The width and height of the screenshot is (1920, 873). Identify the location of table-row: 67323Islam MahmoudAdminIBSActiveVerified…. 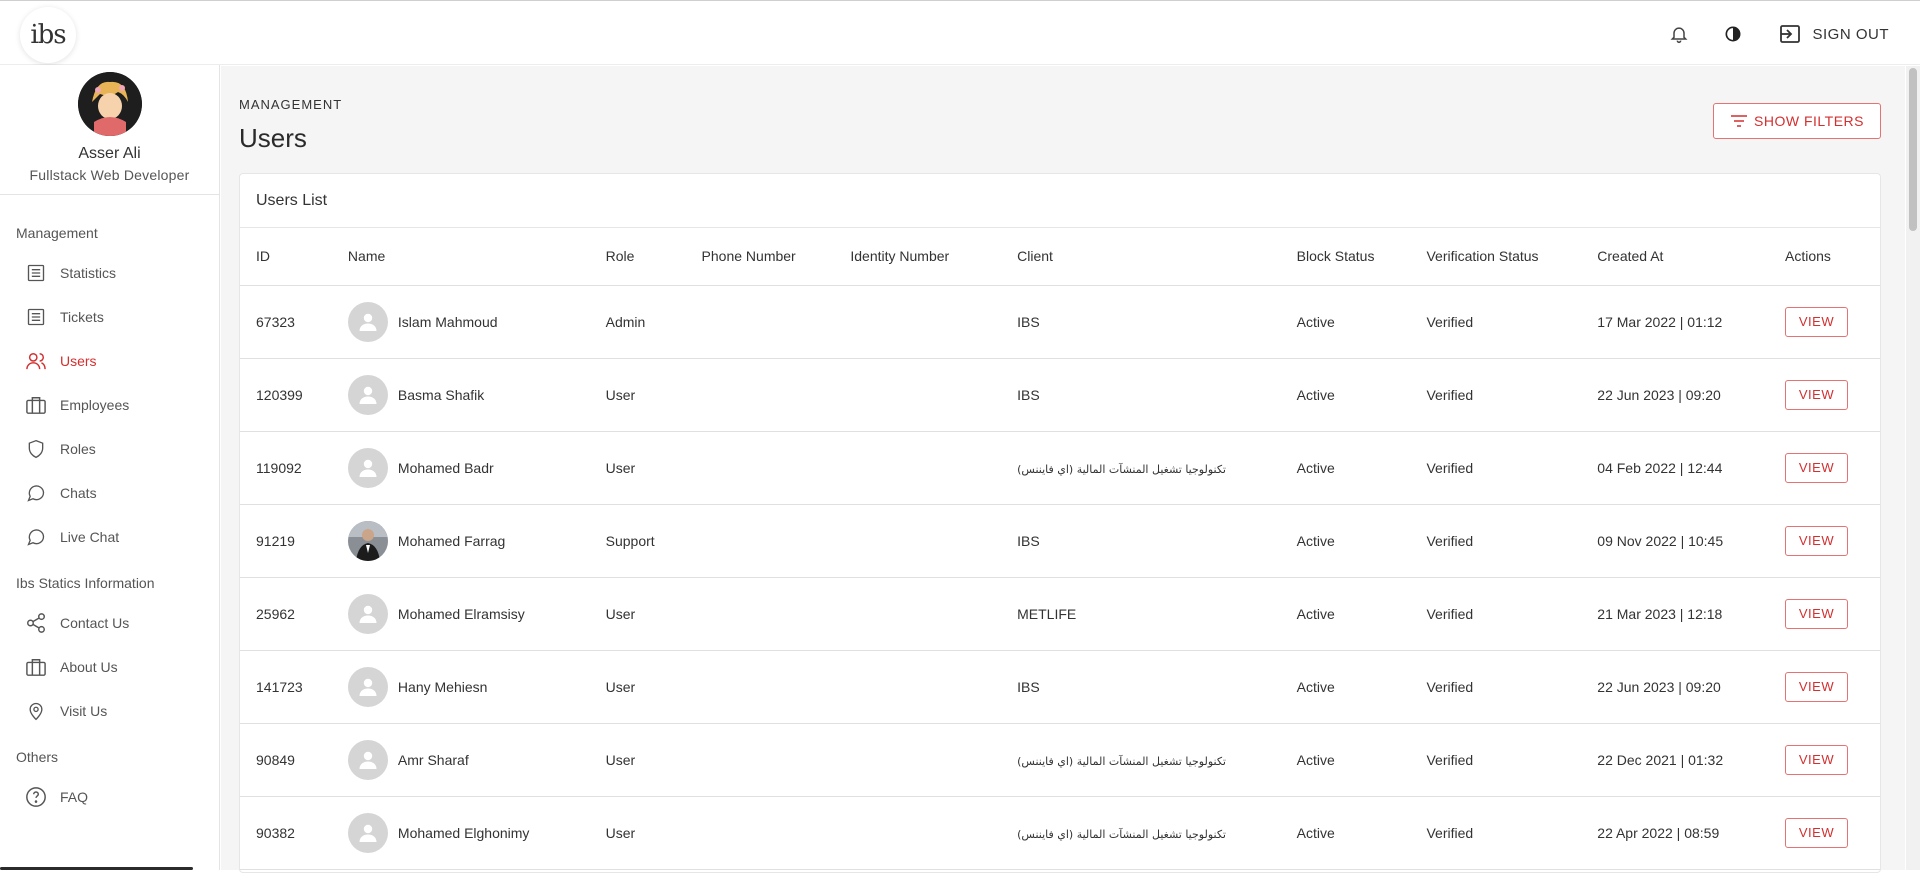
(1060, 321).